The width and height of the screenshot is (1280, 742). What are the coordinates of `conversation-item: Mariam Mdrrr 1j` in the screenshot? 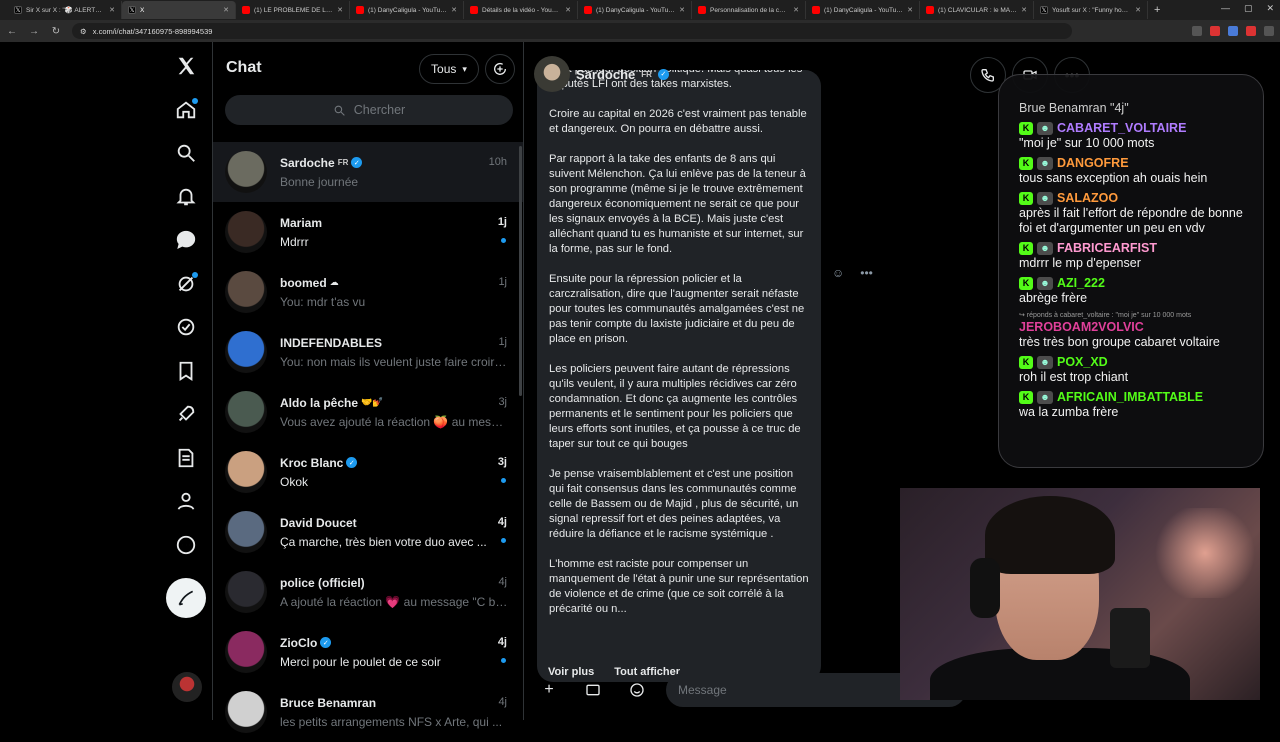 It's located at (368, 232).